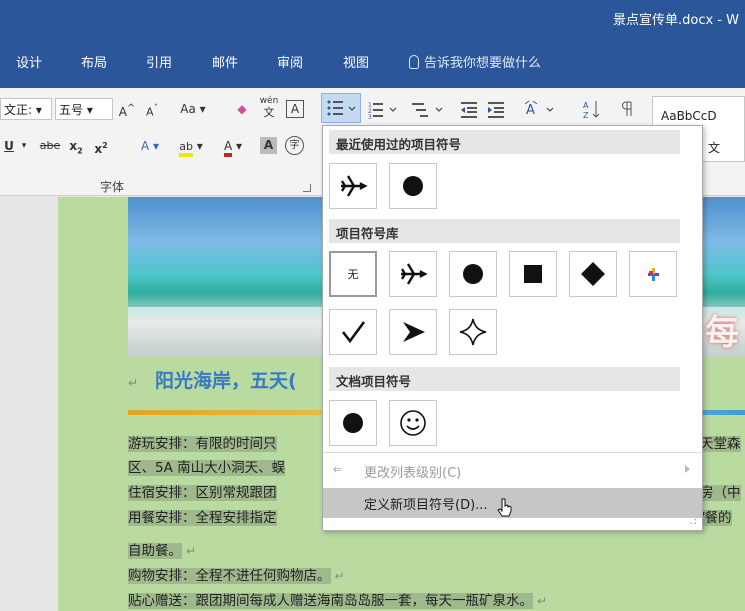  What do you see at coordinates (720, 493) in the screenshot?
I see `doc-line-3-tail: 房（中` at bounding box center [720, 493].